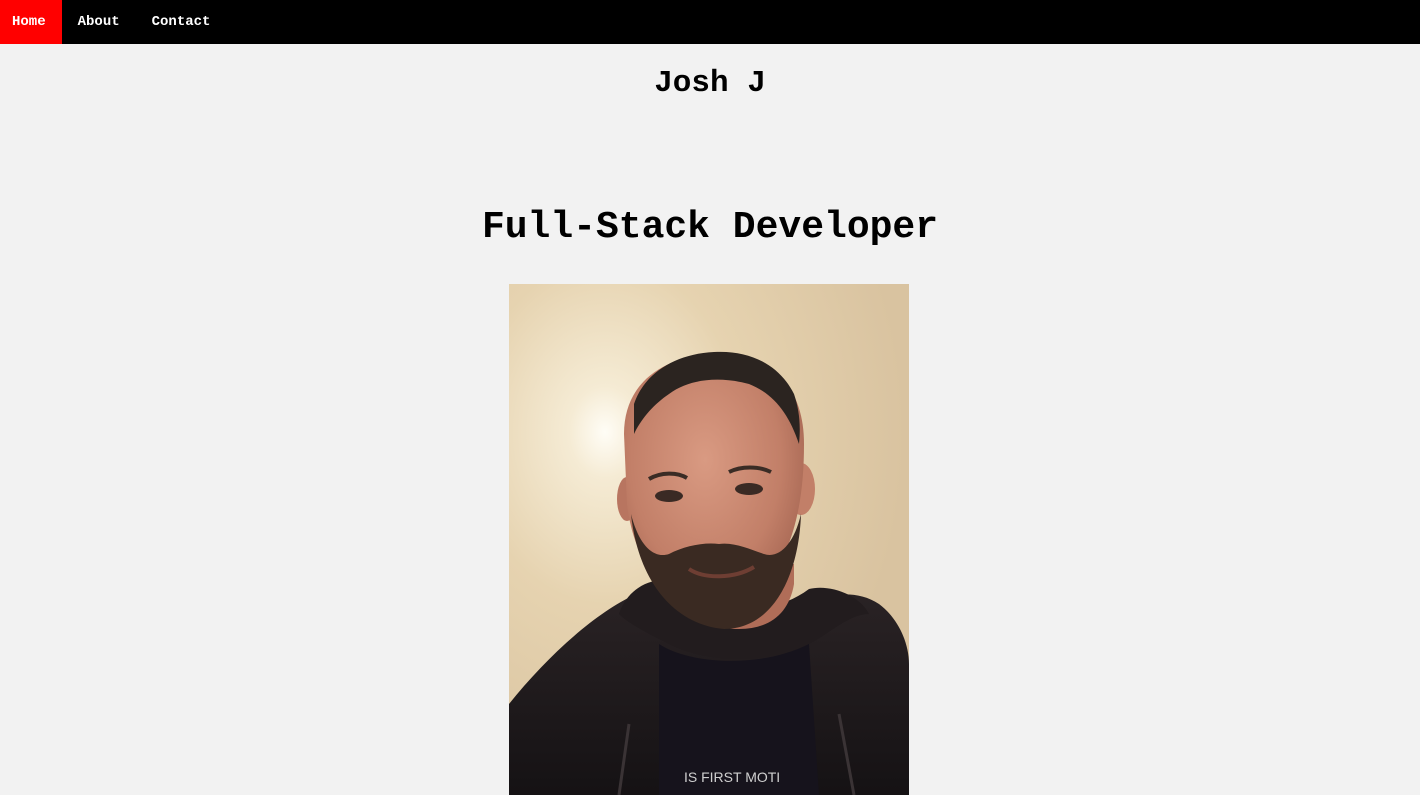 This screenshot has width=1420, height=795. Describe the element at coordinates (31, 22) in the screenshot. I see `nav-link-home: Home` at that location.